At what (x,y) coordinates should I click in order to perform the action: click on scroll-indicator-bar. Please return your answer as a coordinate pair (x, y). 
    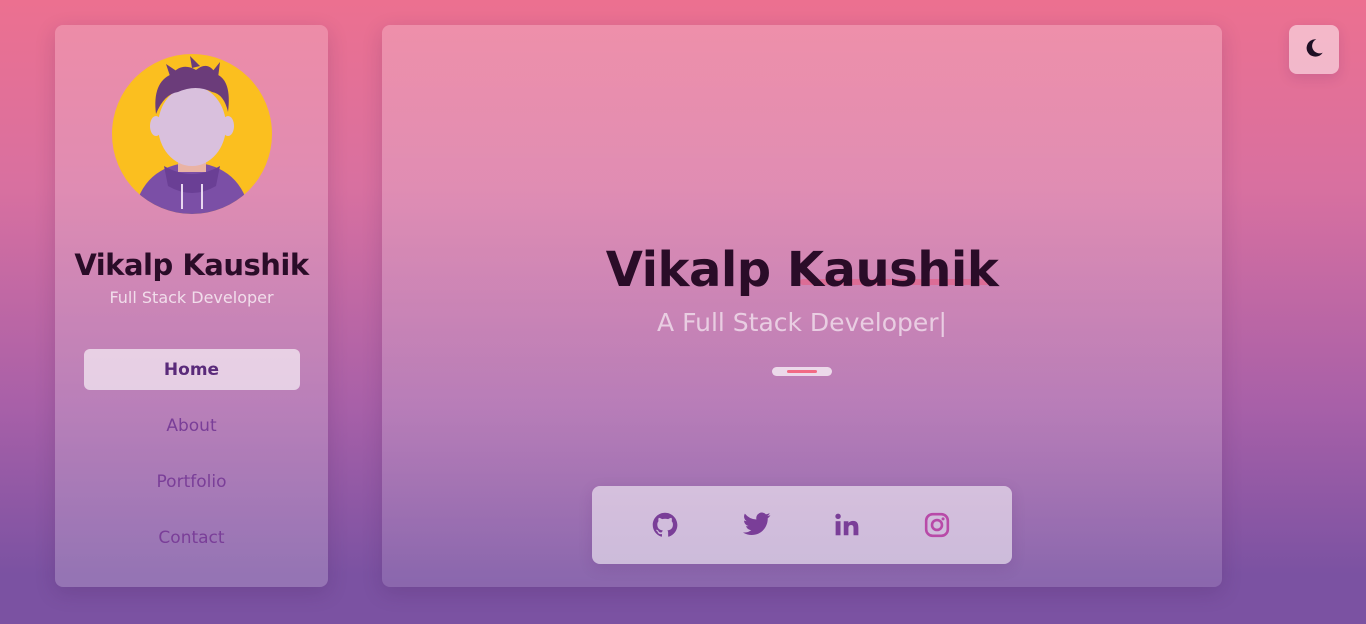
    Looking at the image, I should click on (802, 371).